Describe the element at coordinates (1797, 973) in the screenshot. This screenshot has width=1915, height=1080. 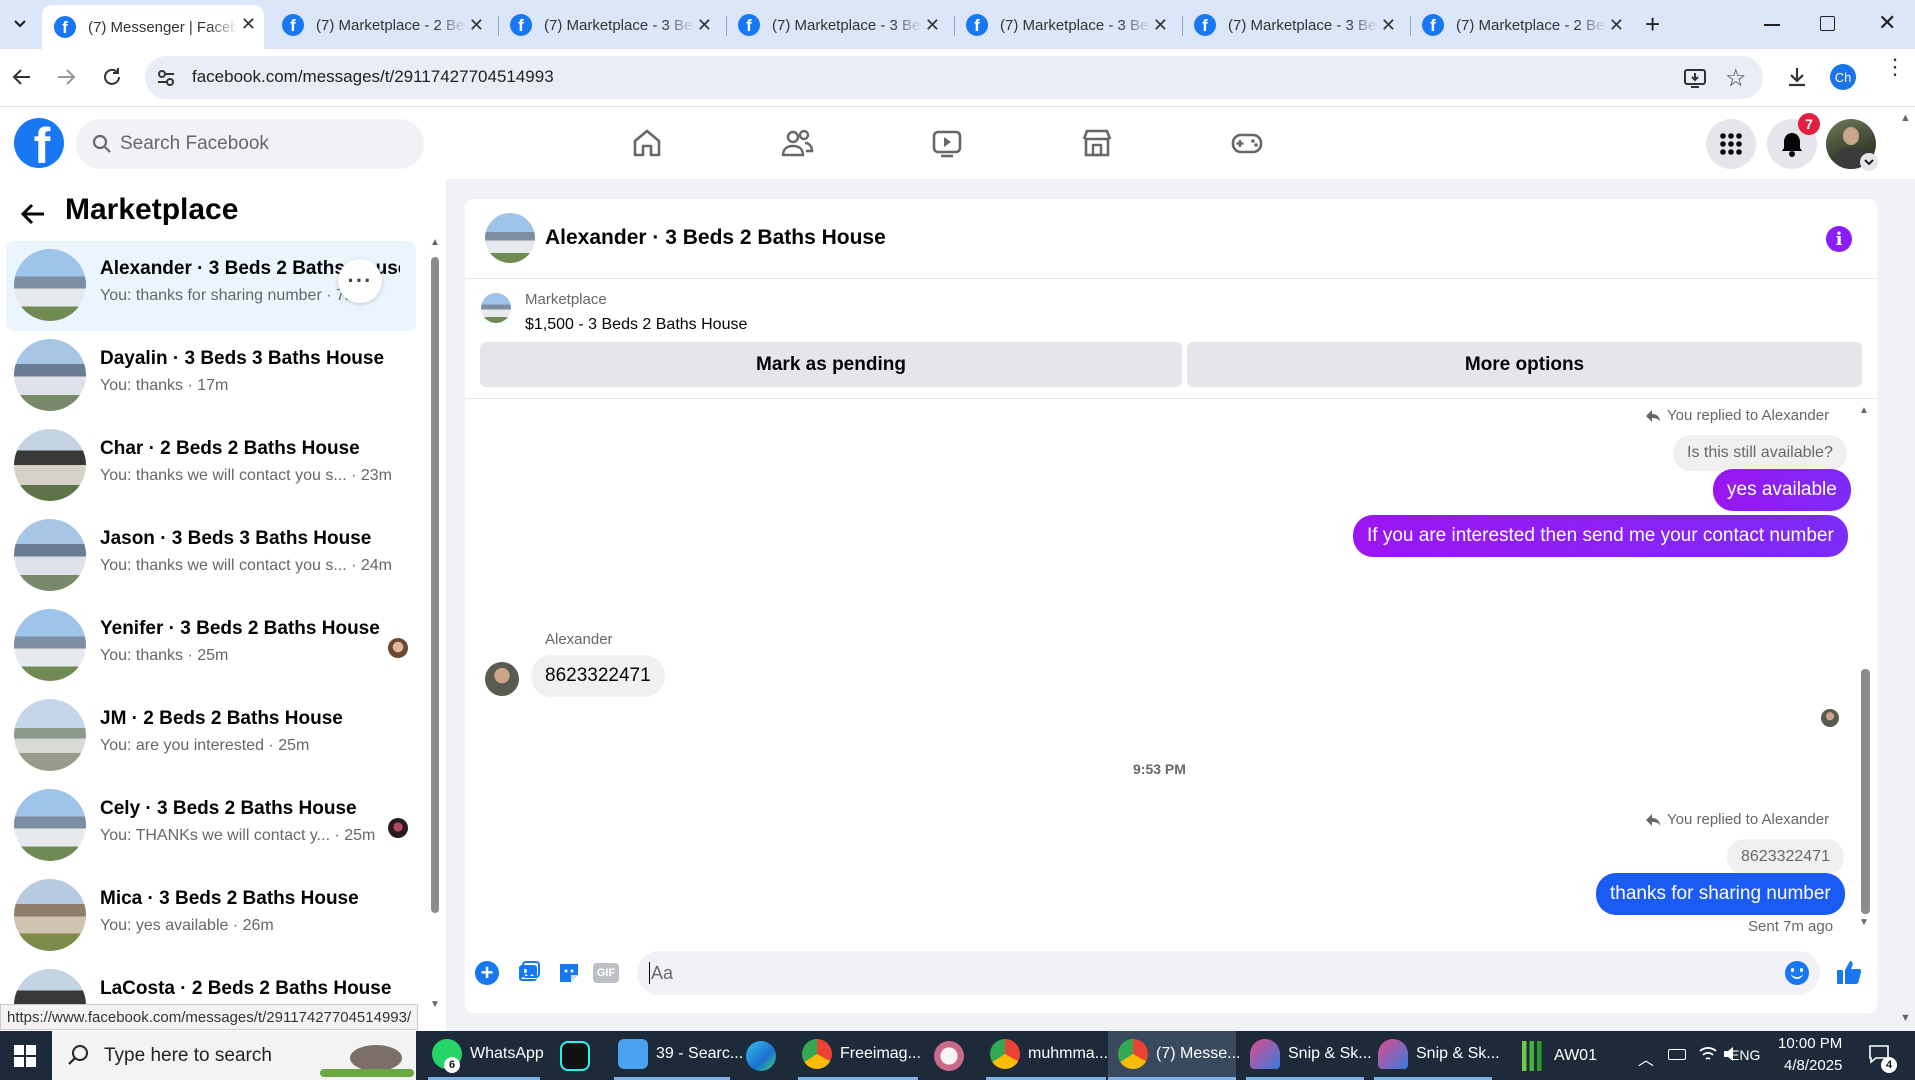
I see `emoji-icon` at that location.